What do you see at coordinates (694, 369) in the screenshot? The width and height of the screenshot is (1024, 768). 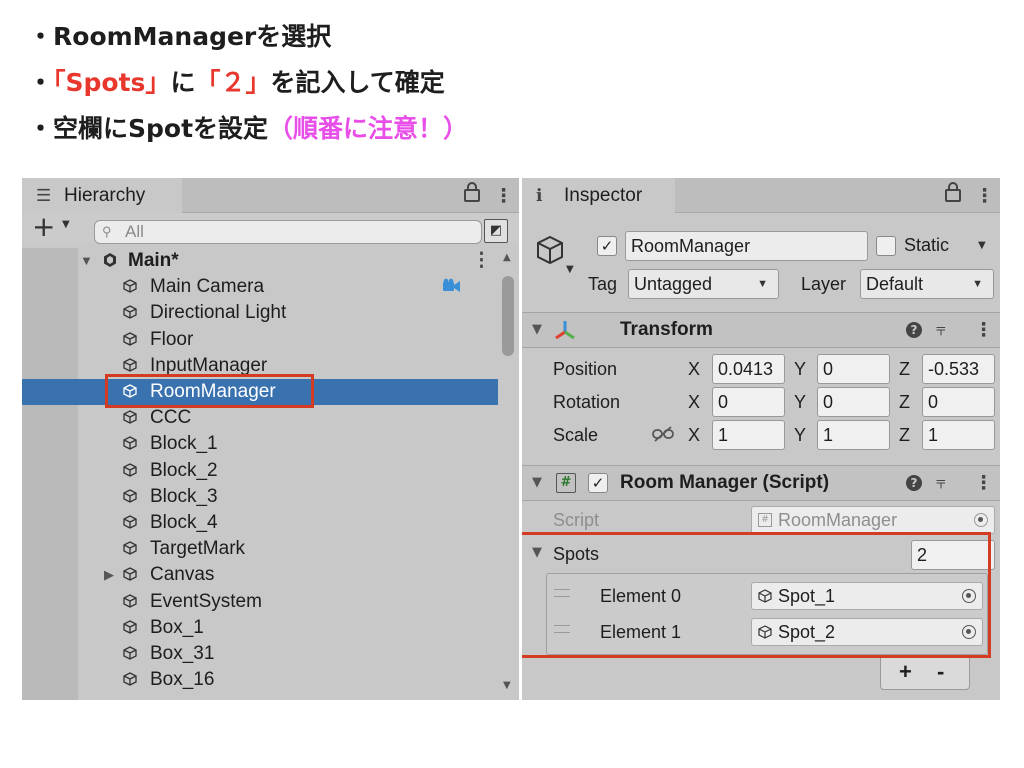 I see `position-x-label: X` at bounding box center [694, 369].